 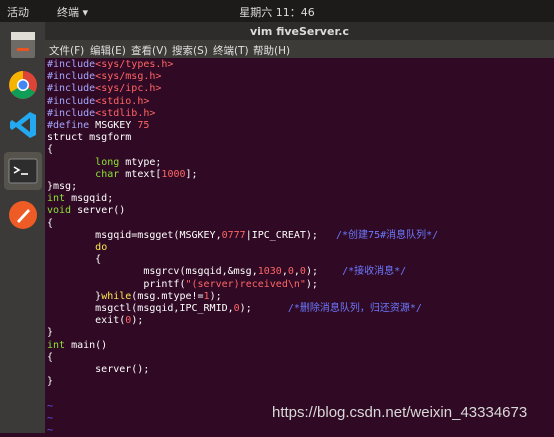 What do you see at coordinates (110, 64) in the screenshot?
I see `code-line: #include<sys/types.h>` at bounding box center [110, 64].